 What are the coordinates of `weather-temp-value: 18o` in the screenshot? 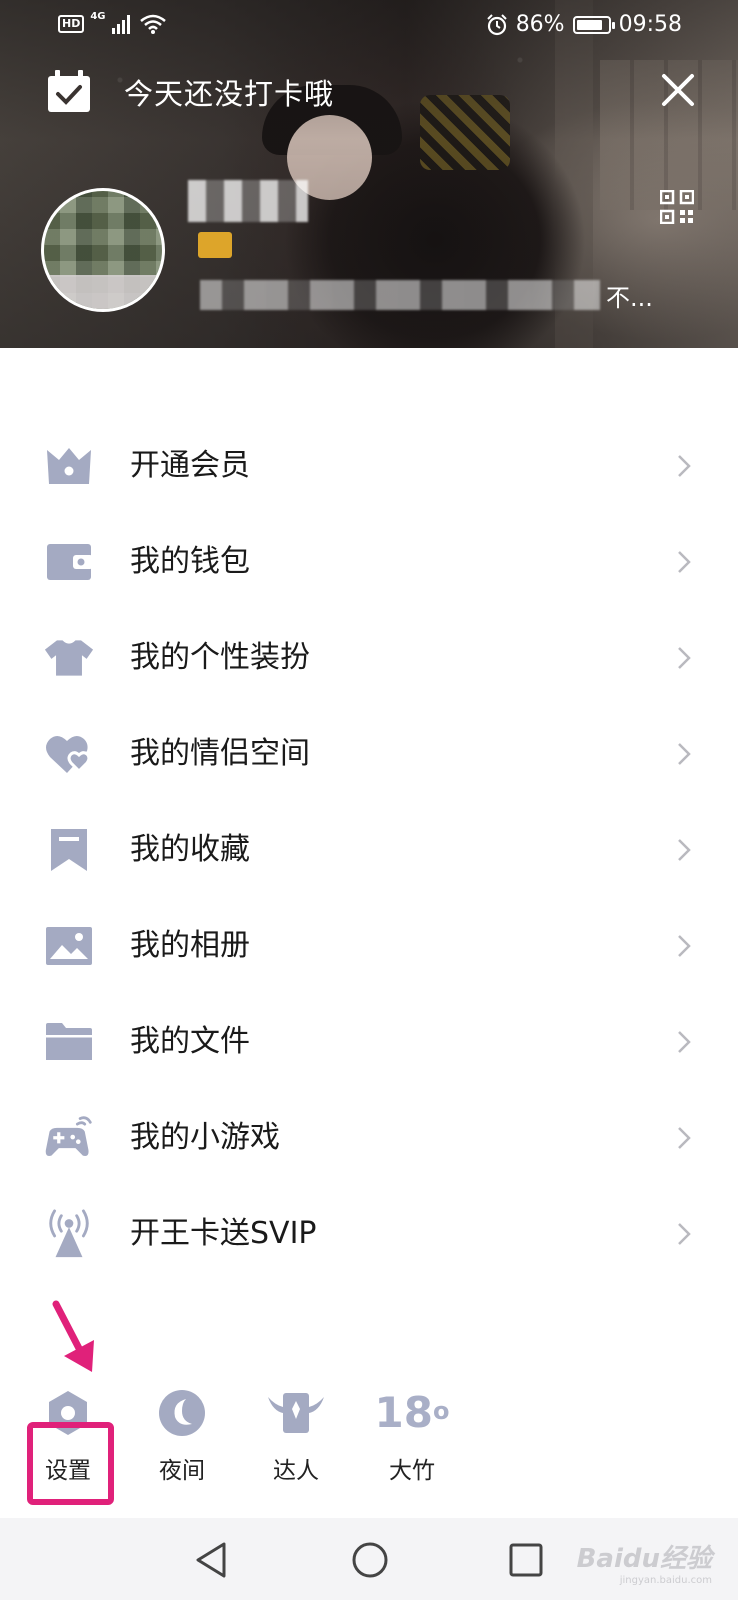 It's located at (412, 1412).